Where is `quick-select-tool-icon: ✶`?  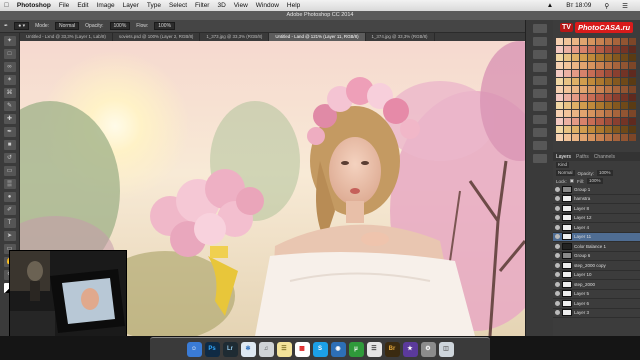 quick-select-tool-icon: ✶ is located at coordinates (9, 80).